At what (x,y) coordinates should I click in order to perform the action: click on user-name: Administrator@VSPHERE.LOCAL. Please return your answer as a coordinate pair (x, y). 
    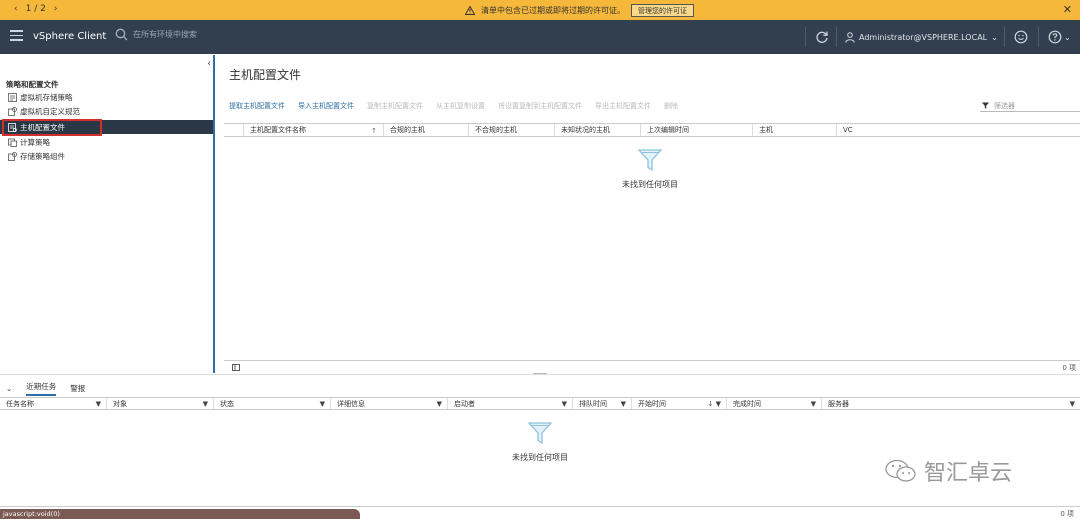
    Looking at the image, I should click on (923, 37).